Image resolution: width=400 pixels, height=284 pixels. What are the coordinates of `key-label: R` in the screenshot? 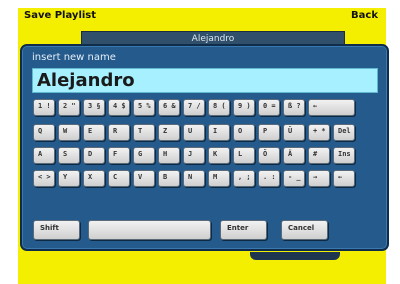 It's located at (115, 131).